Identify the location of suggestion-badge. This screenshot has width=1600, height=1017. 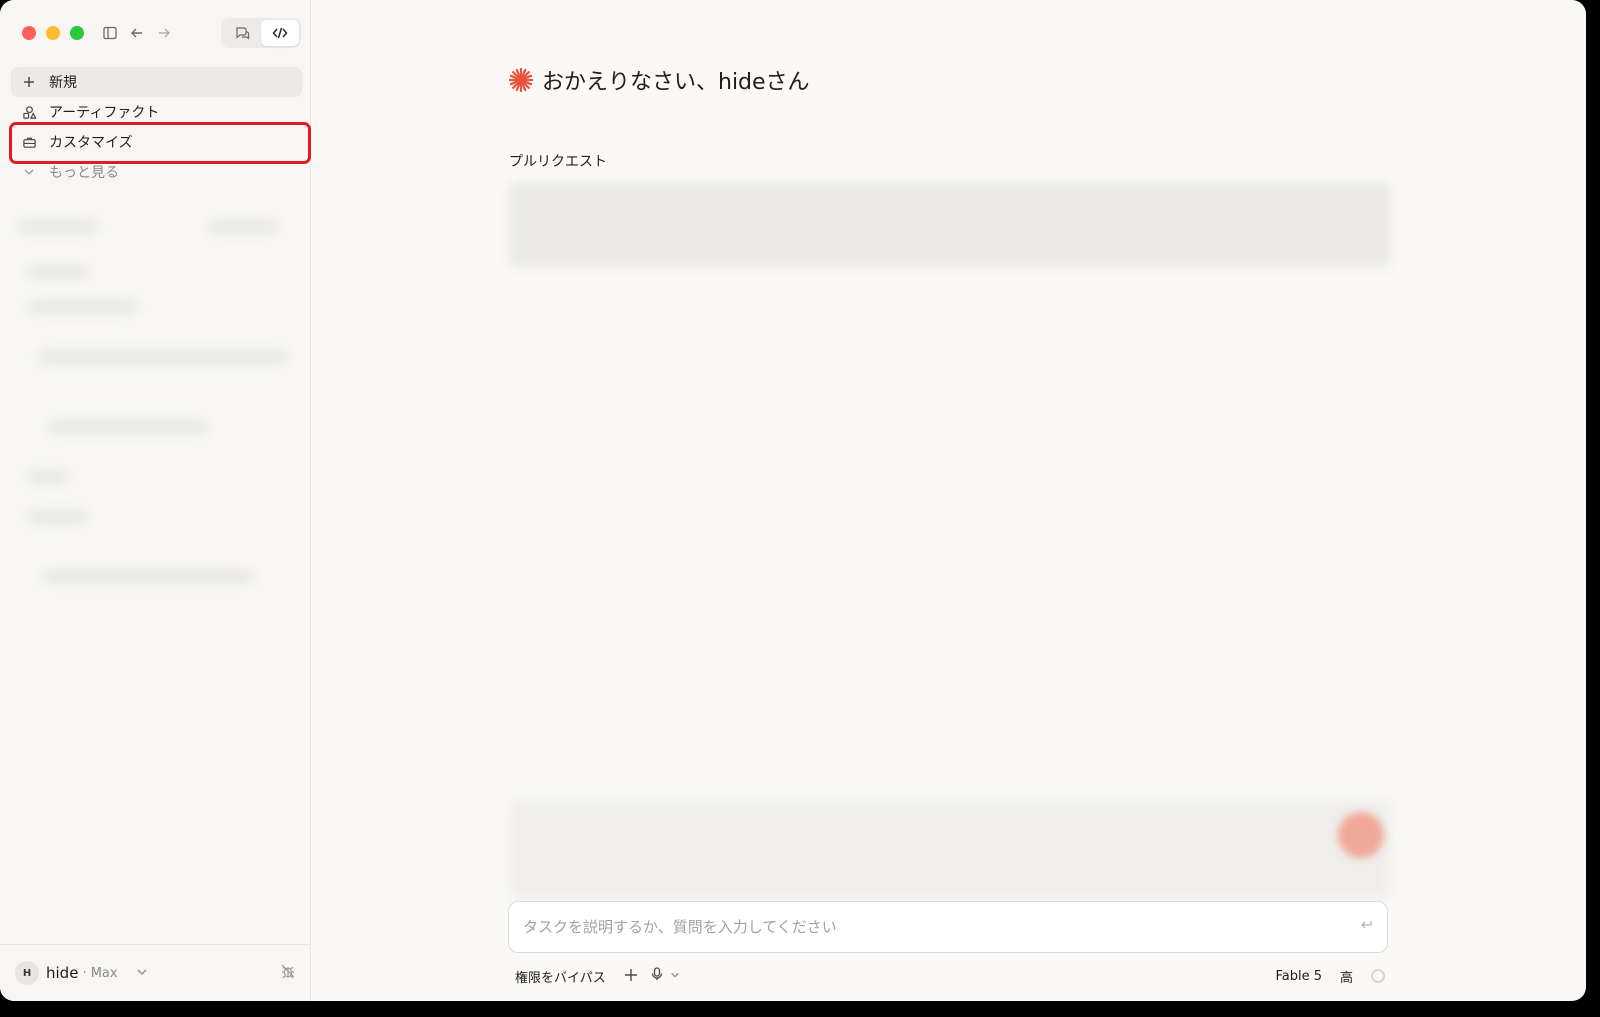
(1361, 835).